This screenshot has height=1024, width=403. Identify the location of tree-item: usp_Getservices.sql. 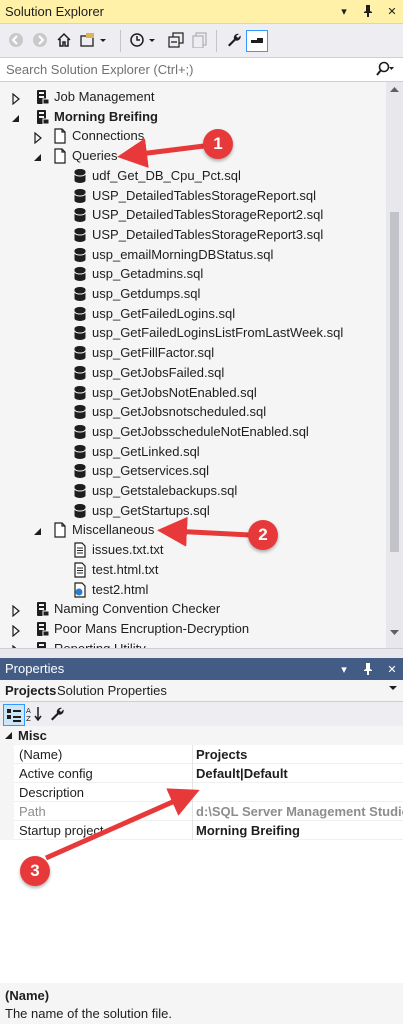
(193, 471).